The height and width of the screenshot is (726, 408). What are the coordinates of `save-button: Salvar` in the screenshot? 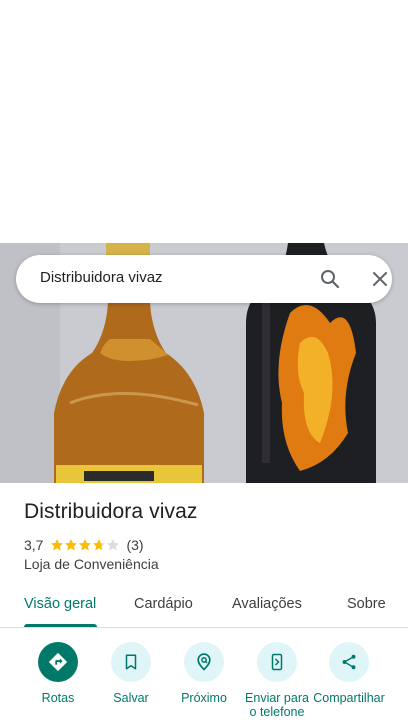 It's located at (131, 673).